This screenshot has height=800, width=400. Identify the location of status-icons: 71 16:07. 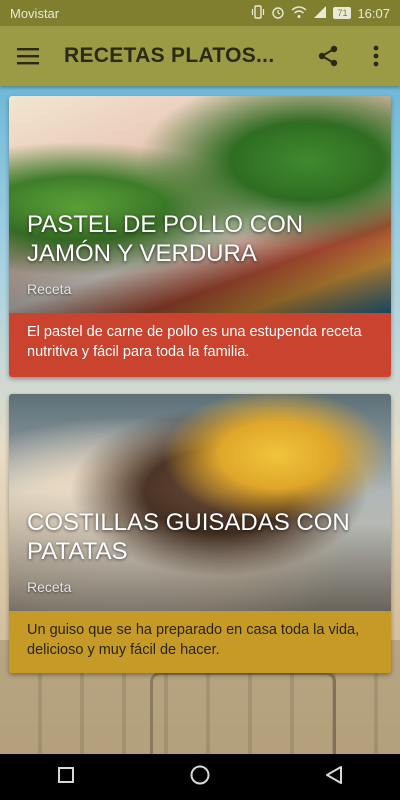
(320, 13).